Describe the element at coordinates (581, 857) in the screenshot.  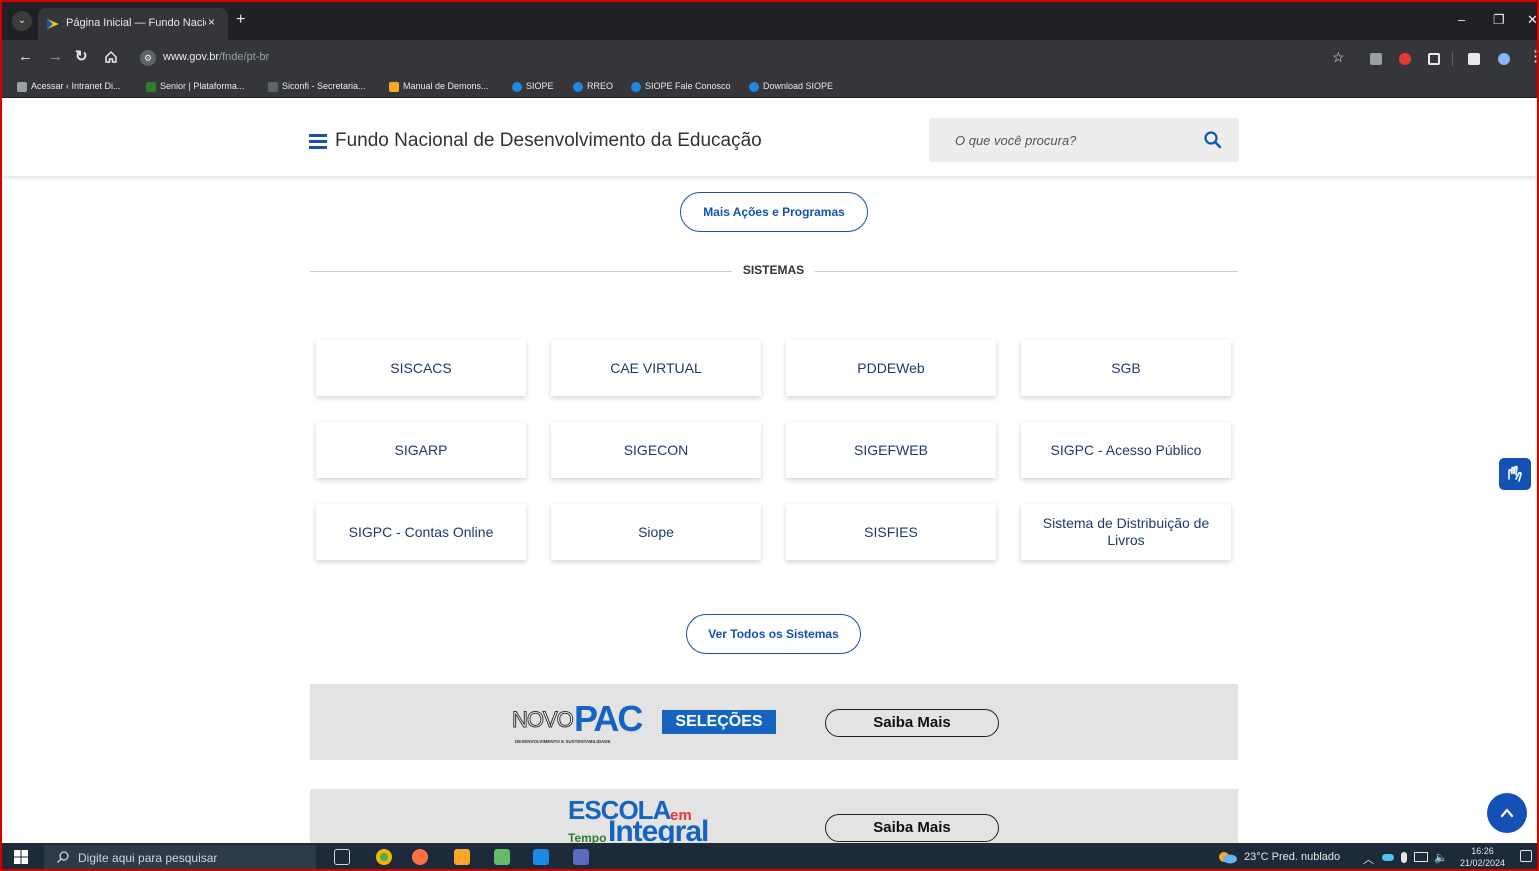
I see `teams-taskbar-icon` at that location.